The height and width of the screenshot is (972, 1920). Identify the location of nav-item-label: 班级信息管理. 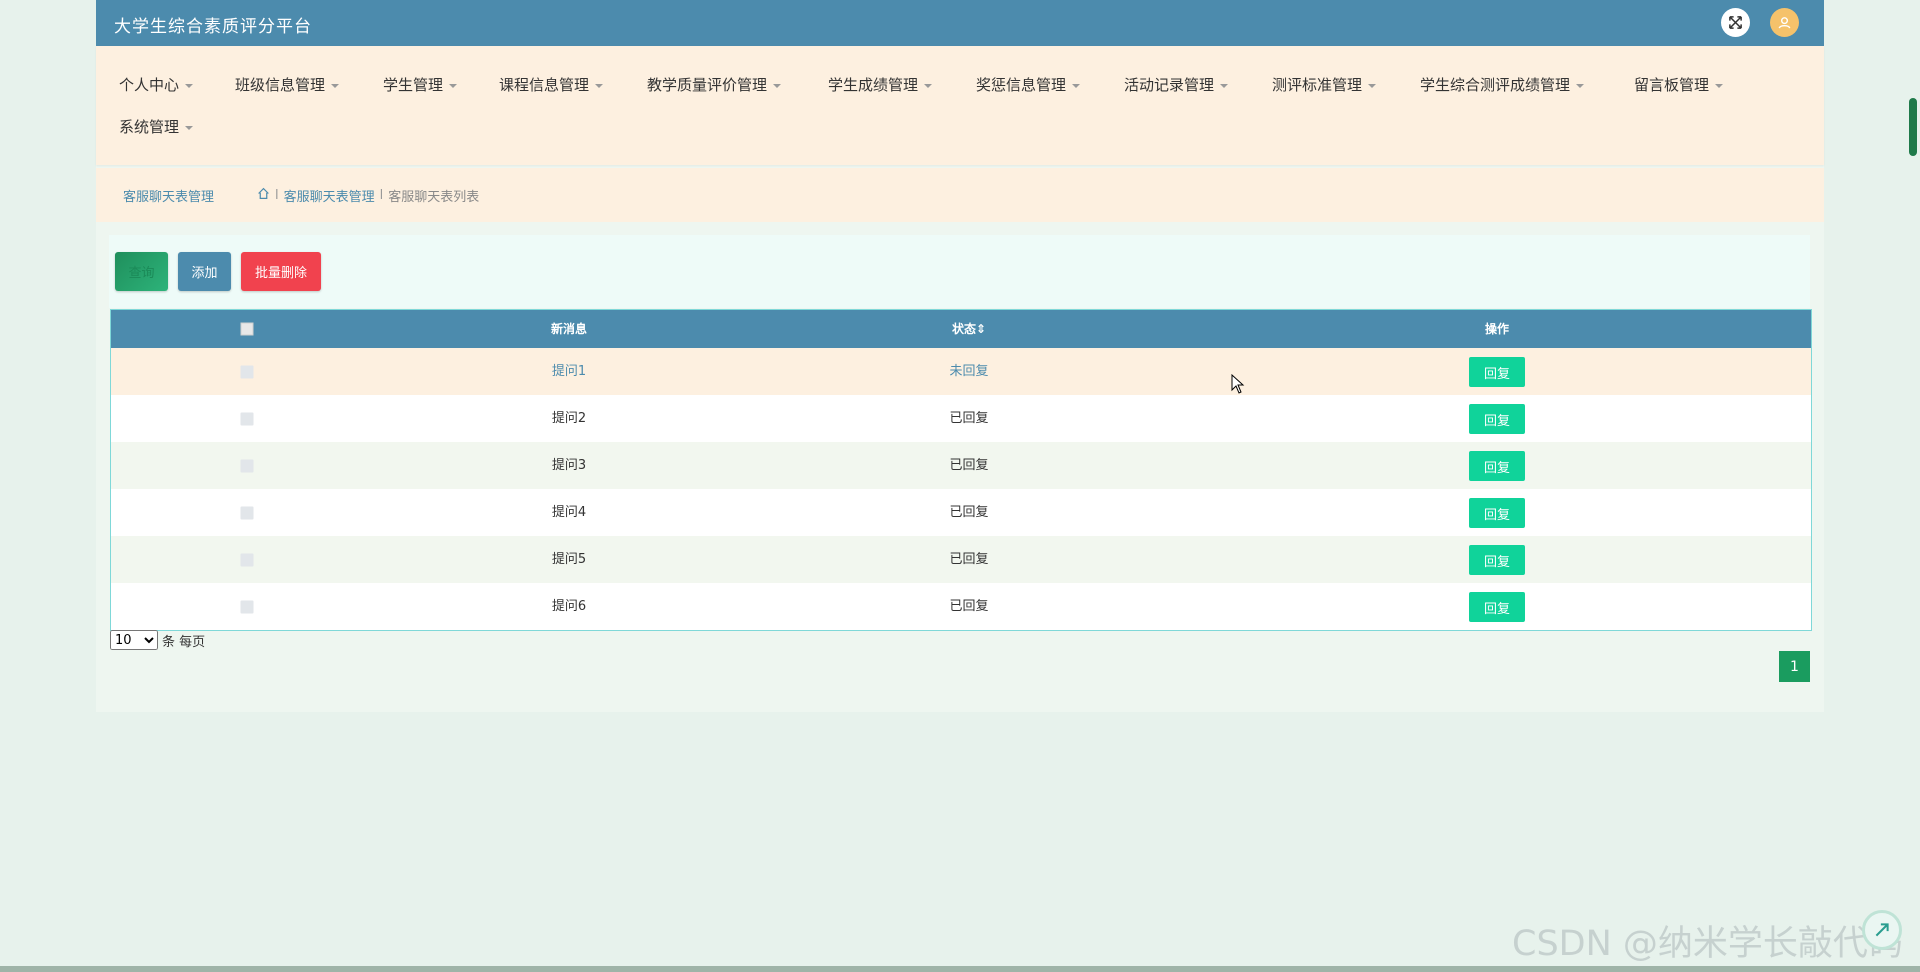
(280, 85).